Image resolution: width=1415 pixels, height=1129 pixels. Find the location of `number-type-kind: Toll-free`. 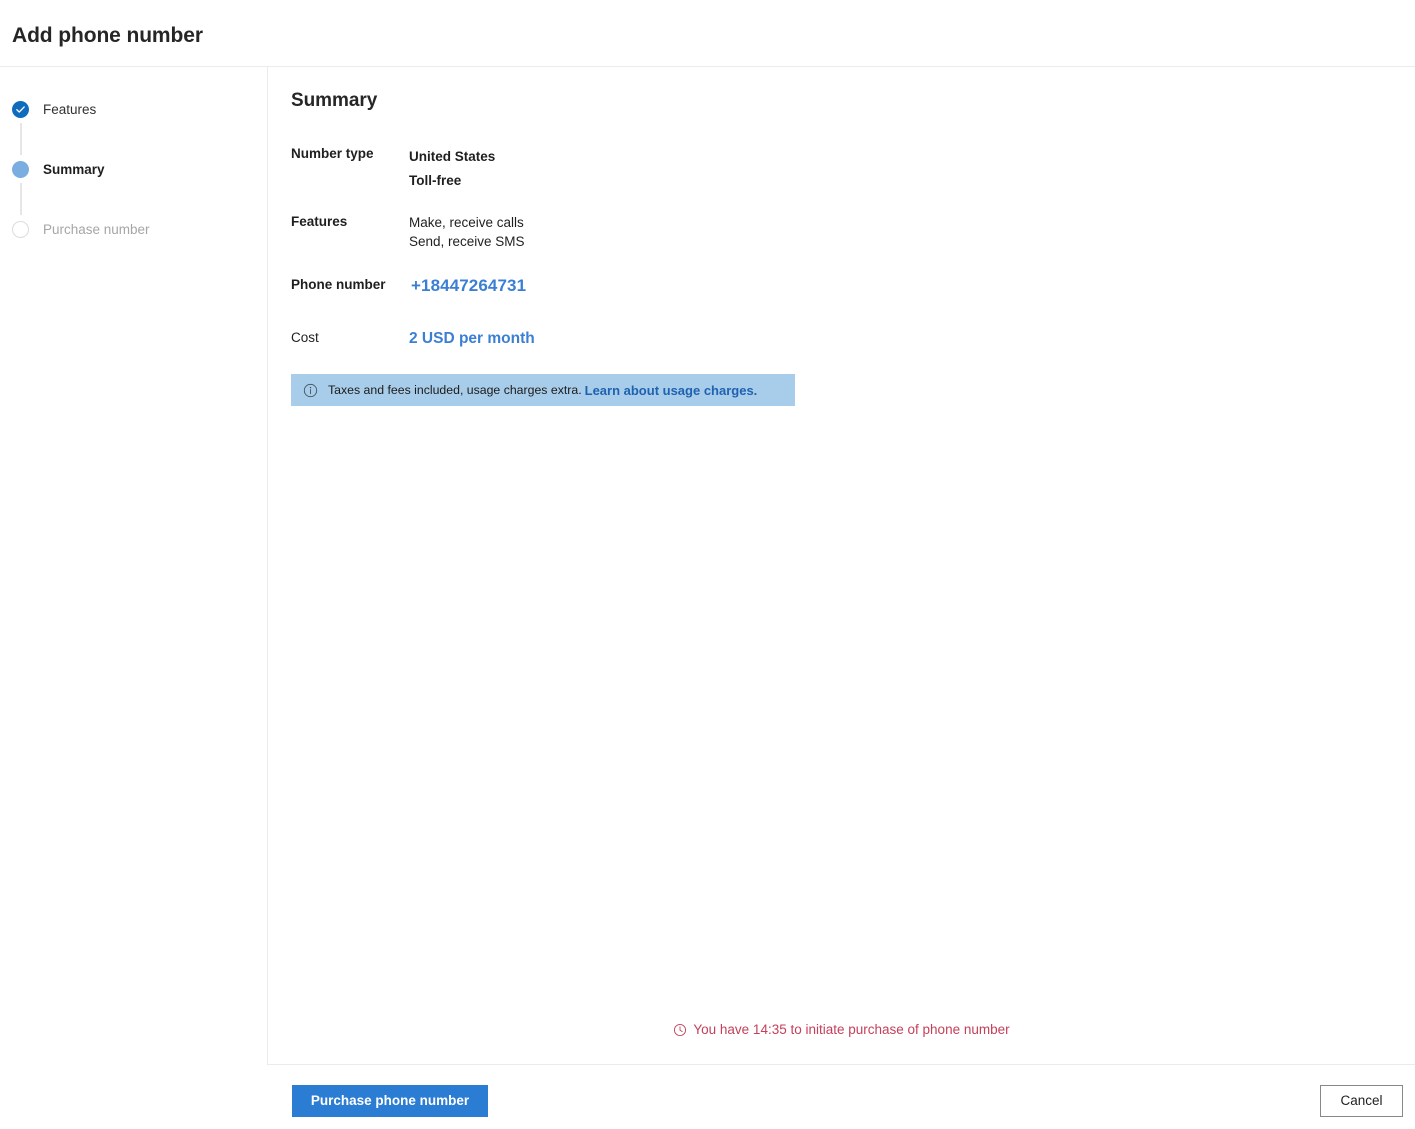

number-type-kind: Toll-free is located at coordinates (435, 180).